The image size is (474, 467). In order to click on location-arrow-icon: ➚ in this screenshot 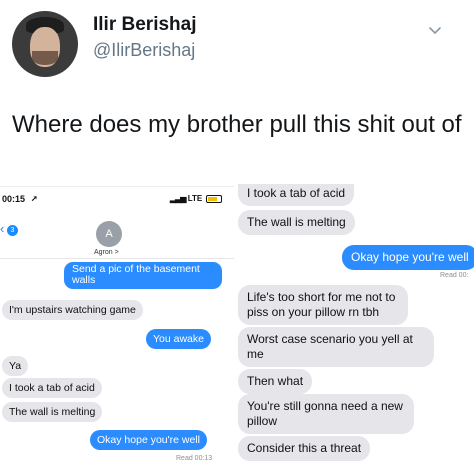, I will do `click(34, 198)`.